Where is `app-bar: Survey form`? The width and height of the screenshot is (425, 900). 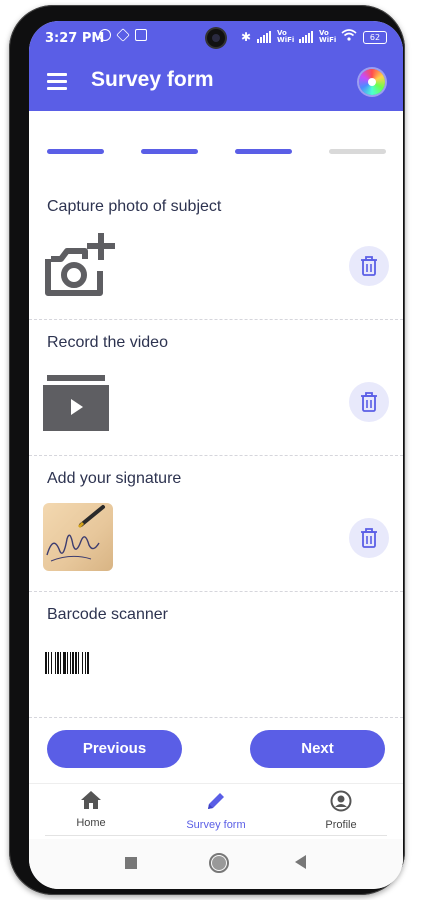
app-bar: Survey form is located at coordinates (216, 83).